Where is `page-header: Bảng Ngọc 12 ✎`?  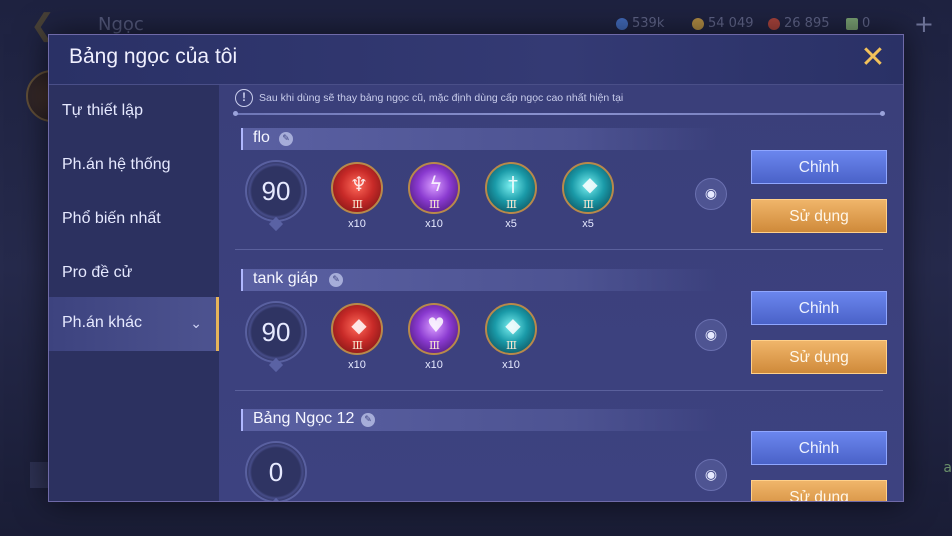 page-header: Bảng Ngọc 12 ✎ is located at coordinates (479, 420).